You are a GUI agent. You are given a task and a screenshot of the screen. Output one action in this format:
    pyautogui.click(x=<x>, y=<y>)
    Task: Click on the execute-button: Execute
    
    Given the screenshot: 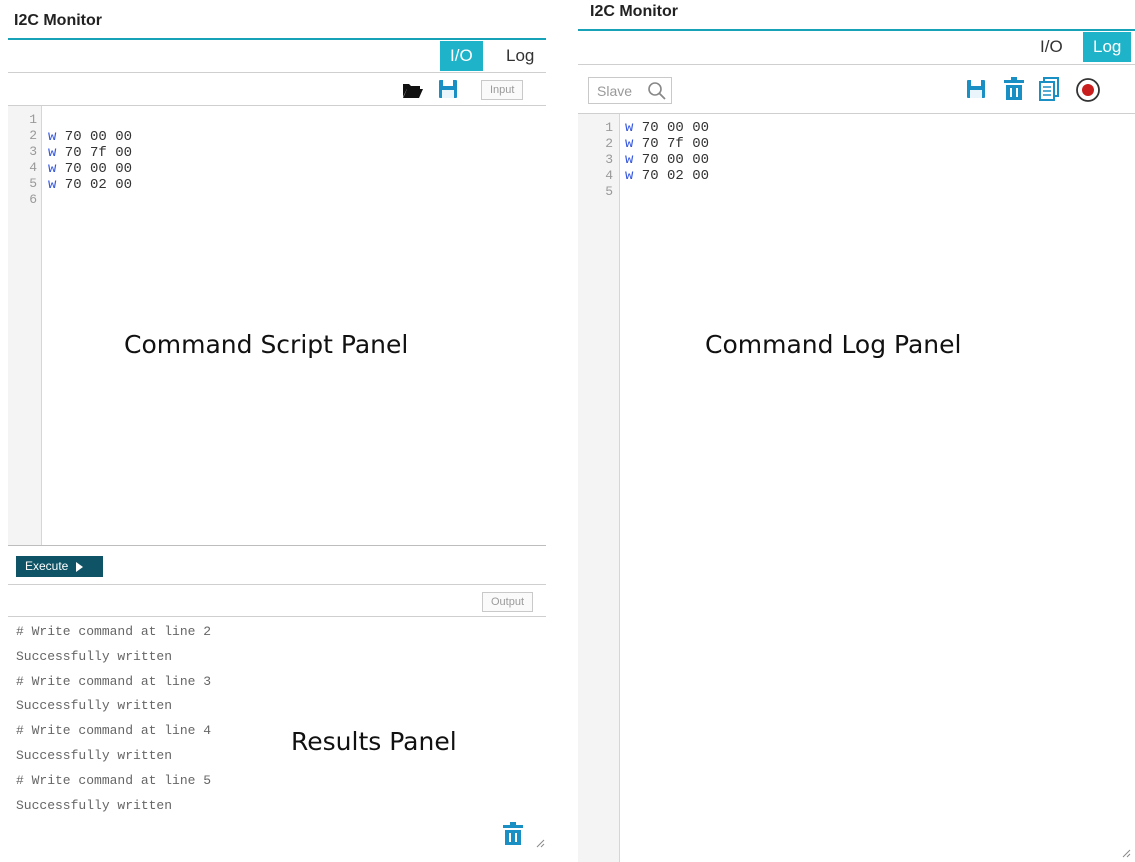 What is the action you would take?
    pyautogui.click(x=59, y=566)
    